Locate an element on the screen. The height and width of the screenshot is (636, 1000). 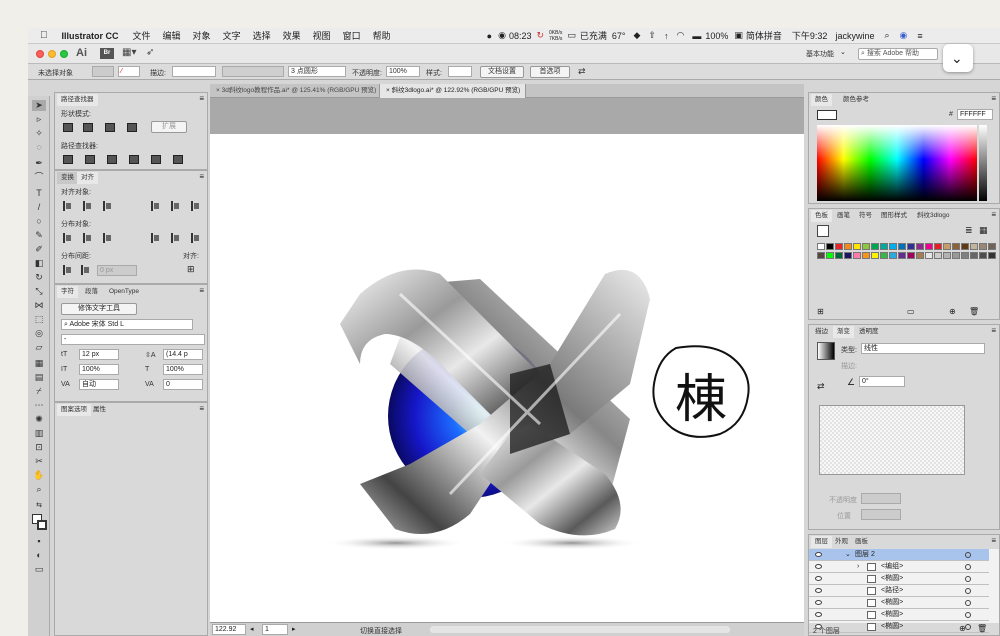
zoom-window-button is located at coordinates (64, 54).